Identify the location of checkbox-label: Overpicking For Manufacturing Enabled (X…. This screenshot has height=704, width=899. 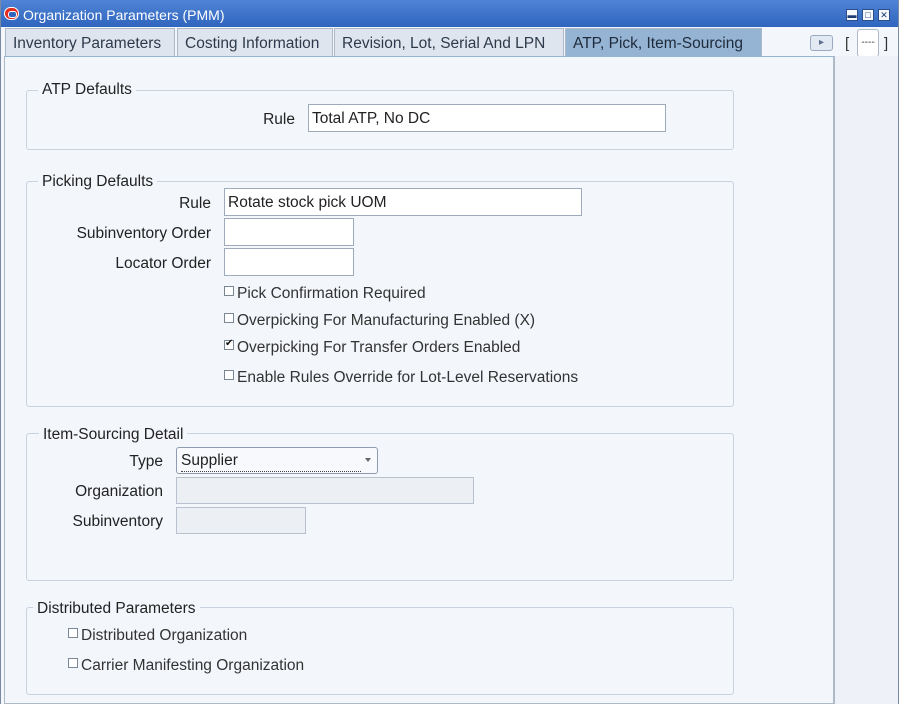
(386, 320).